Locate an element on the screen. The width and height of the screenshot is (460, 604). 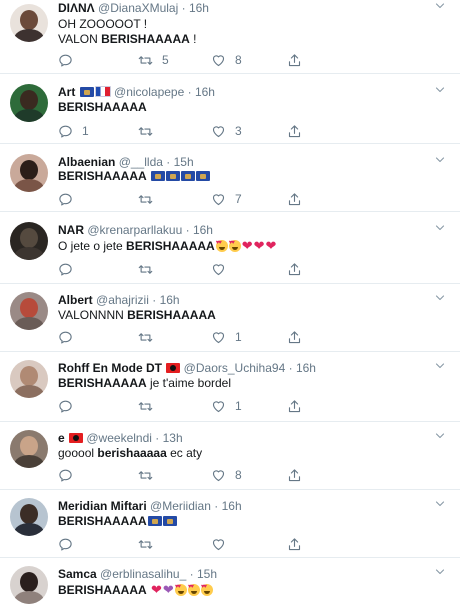
tweet-actions: 1 3 is located at coordinates (253, 131).